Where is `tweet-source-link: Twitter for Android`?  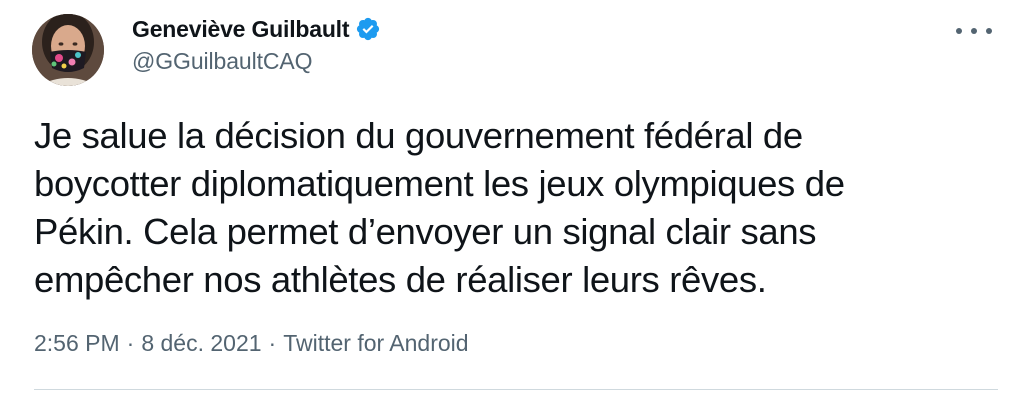
tweet-source-link: Twitter for Android is located at coordinates (375, 343).